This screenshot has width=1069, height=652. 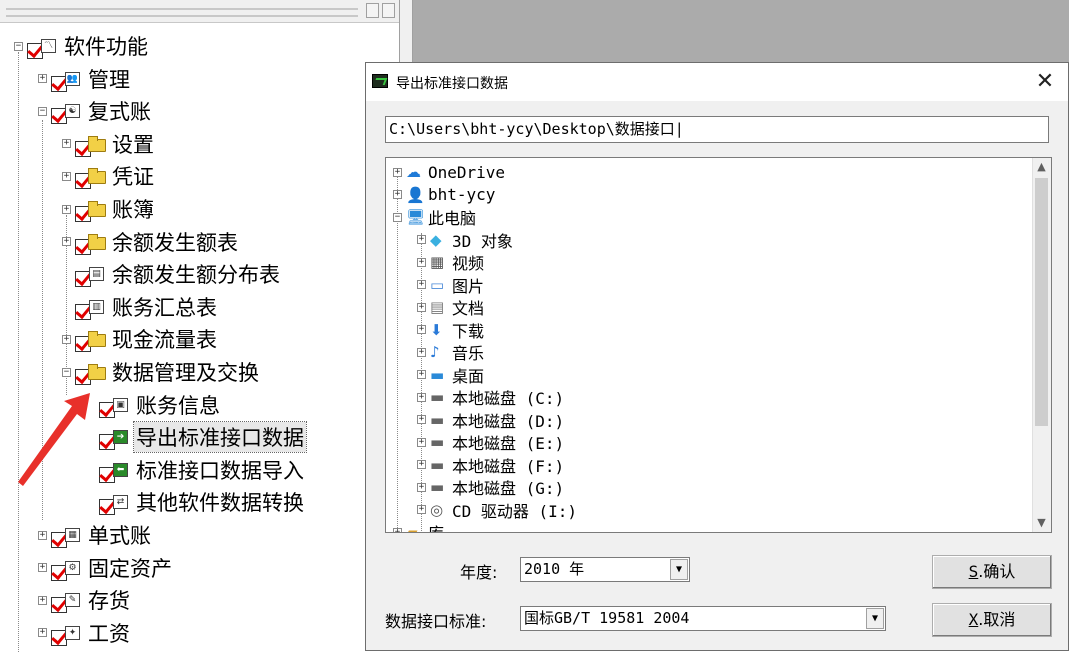 I want to click on folder-tree-item: + ◎ CD 驱动器 (I:), so click(x=497, y=510).